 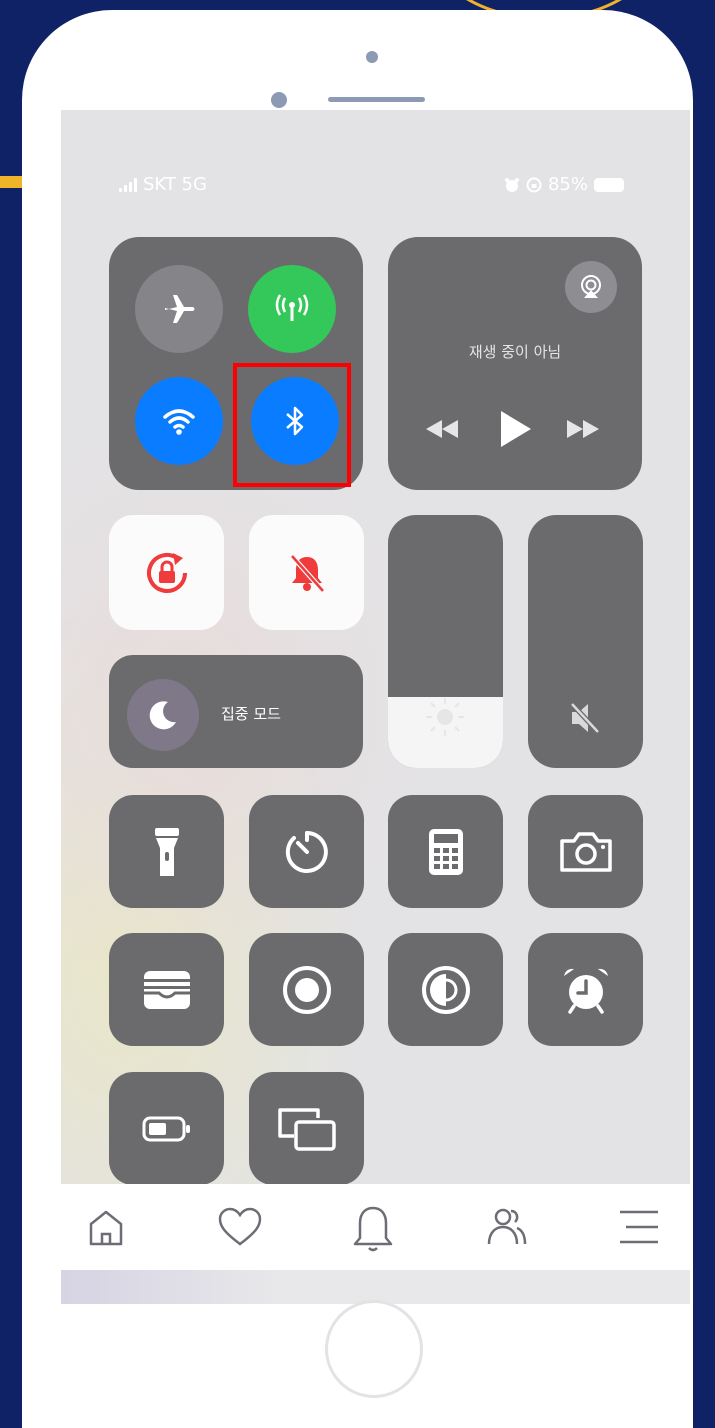 I want to click on play-button, so click(x=515, y=429).